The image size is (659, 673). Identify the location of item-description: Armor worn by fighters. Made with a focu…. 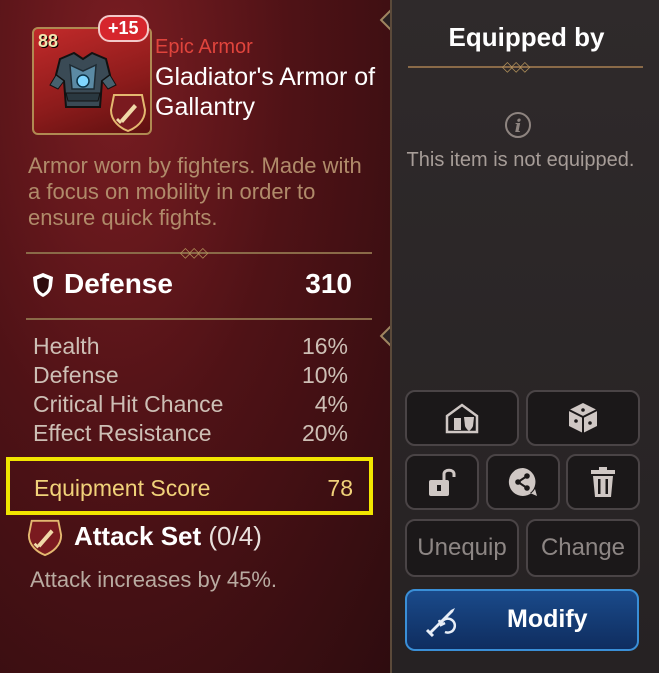
(195, 191).